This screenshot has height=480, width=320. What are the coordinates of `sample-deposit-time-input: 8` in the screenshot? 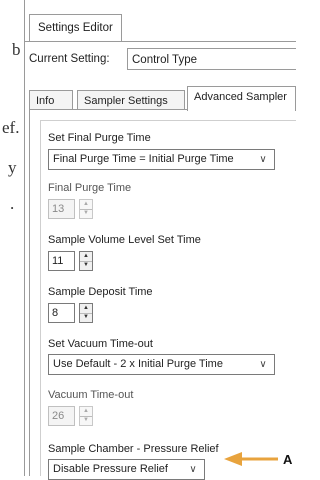 It's located at (61, 313).